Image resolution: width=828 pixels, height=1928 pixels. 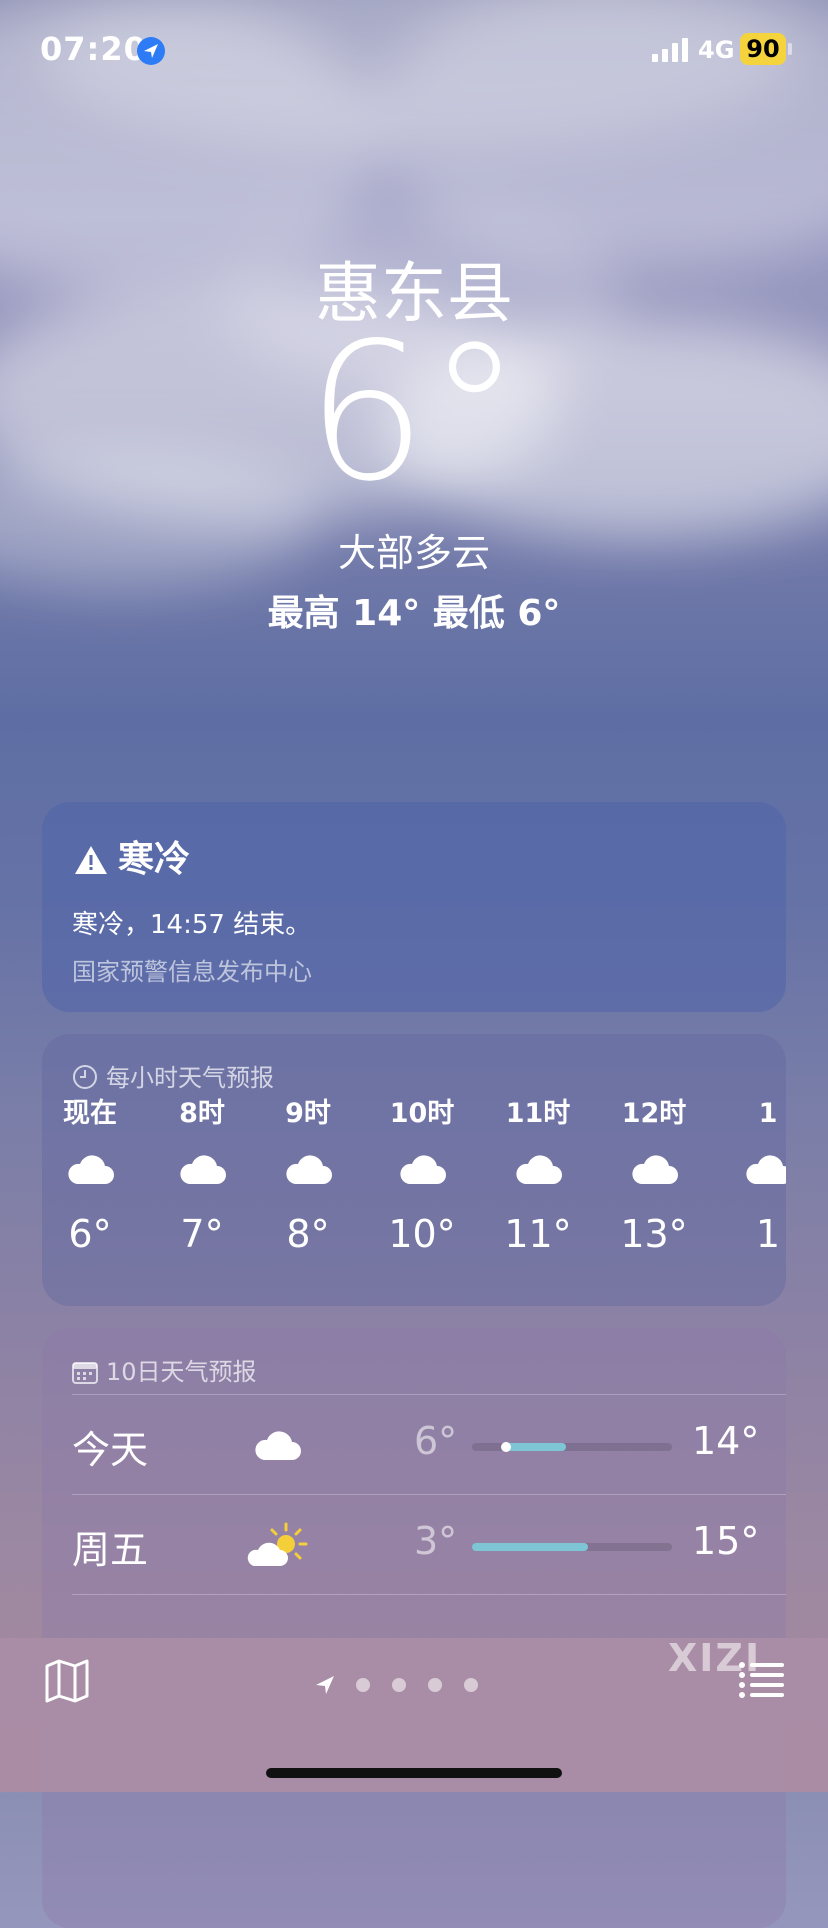 I want to click on day-high: 14°, so click(x=726, y=1441).